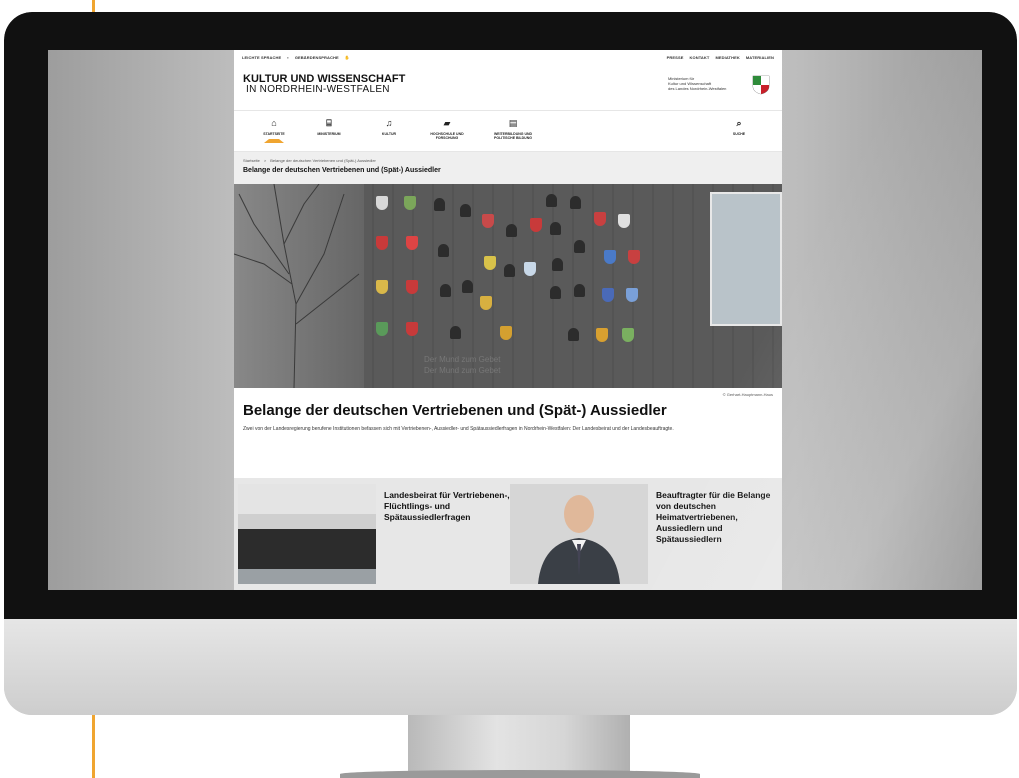 The width and height of the screenshot is (1019, 778). I want to click on nav-label: KULTUR, so click(389, 134).